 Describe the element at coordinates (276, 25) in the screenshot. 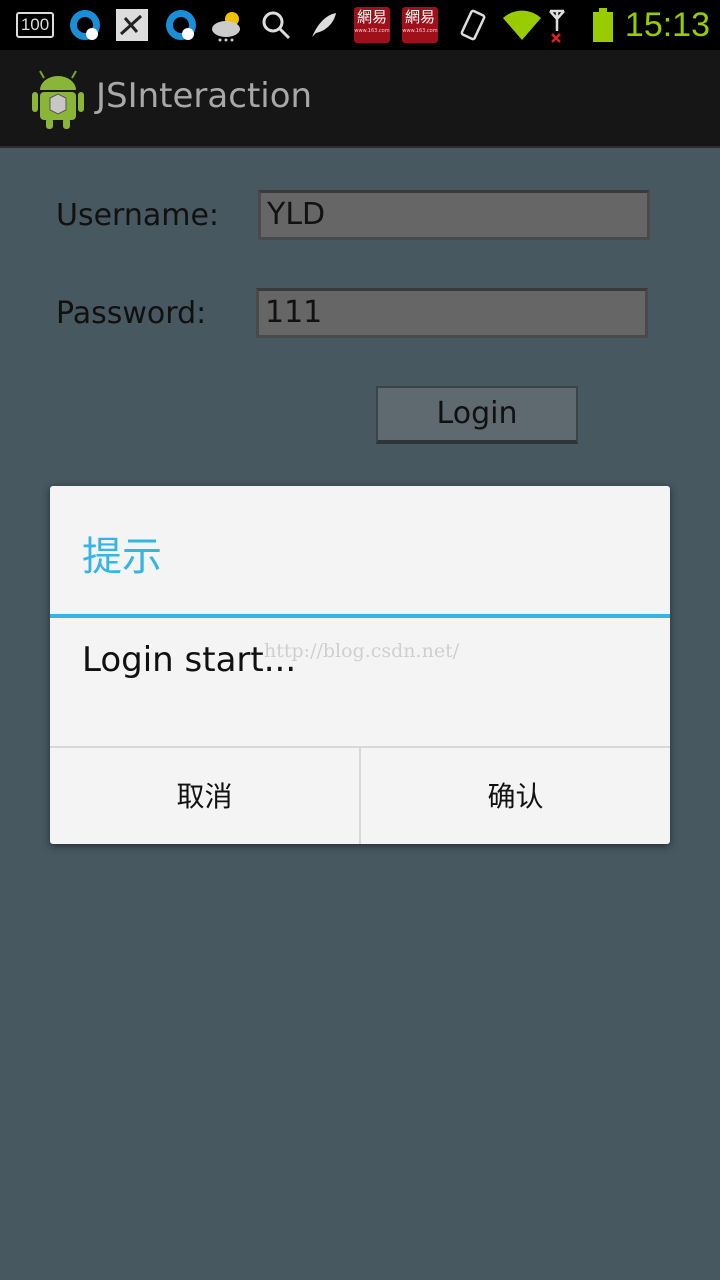

I see `search-icon` at that location.